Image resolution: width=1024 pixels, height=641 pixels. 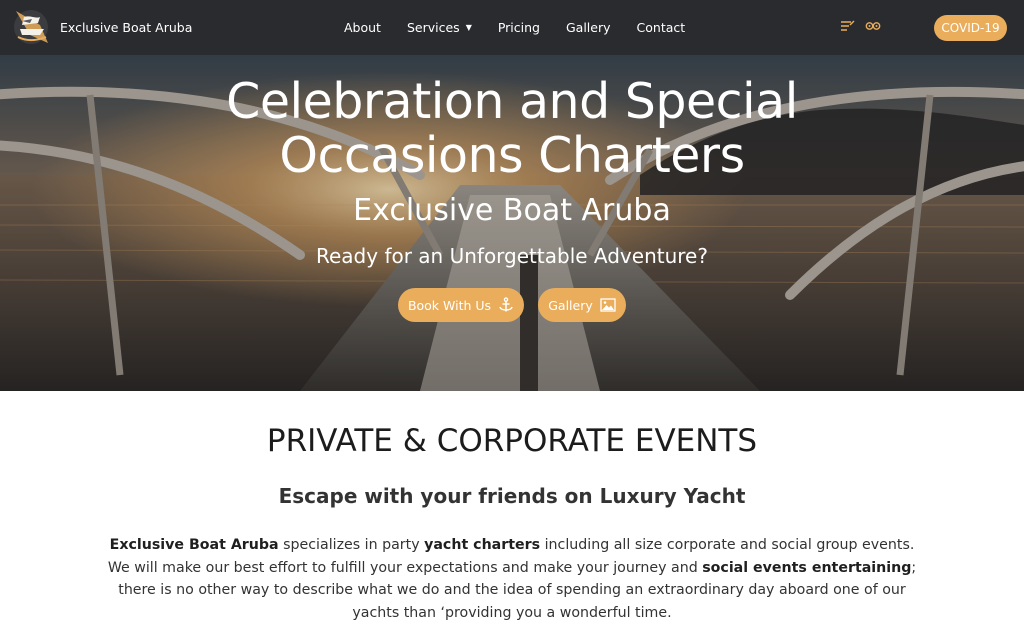 I want to click on book-with-us-button: Book With Us, so click(x=461, y=305).